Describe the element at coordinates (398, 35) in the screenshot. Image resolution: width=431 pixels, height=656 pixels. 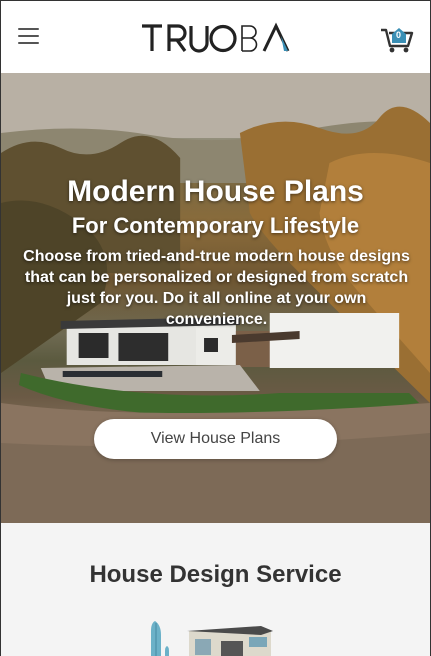
I see `cart-count-badge: 0` at that location.